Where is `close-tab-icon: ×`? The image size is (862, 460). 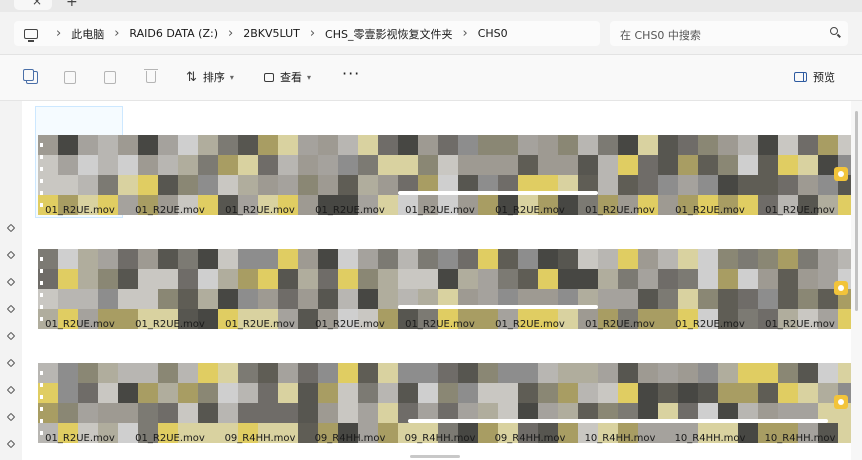
close-tab-icon: × is located at coordinates (37, 4).